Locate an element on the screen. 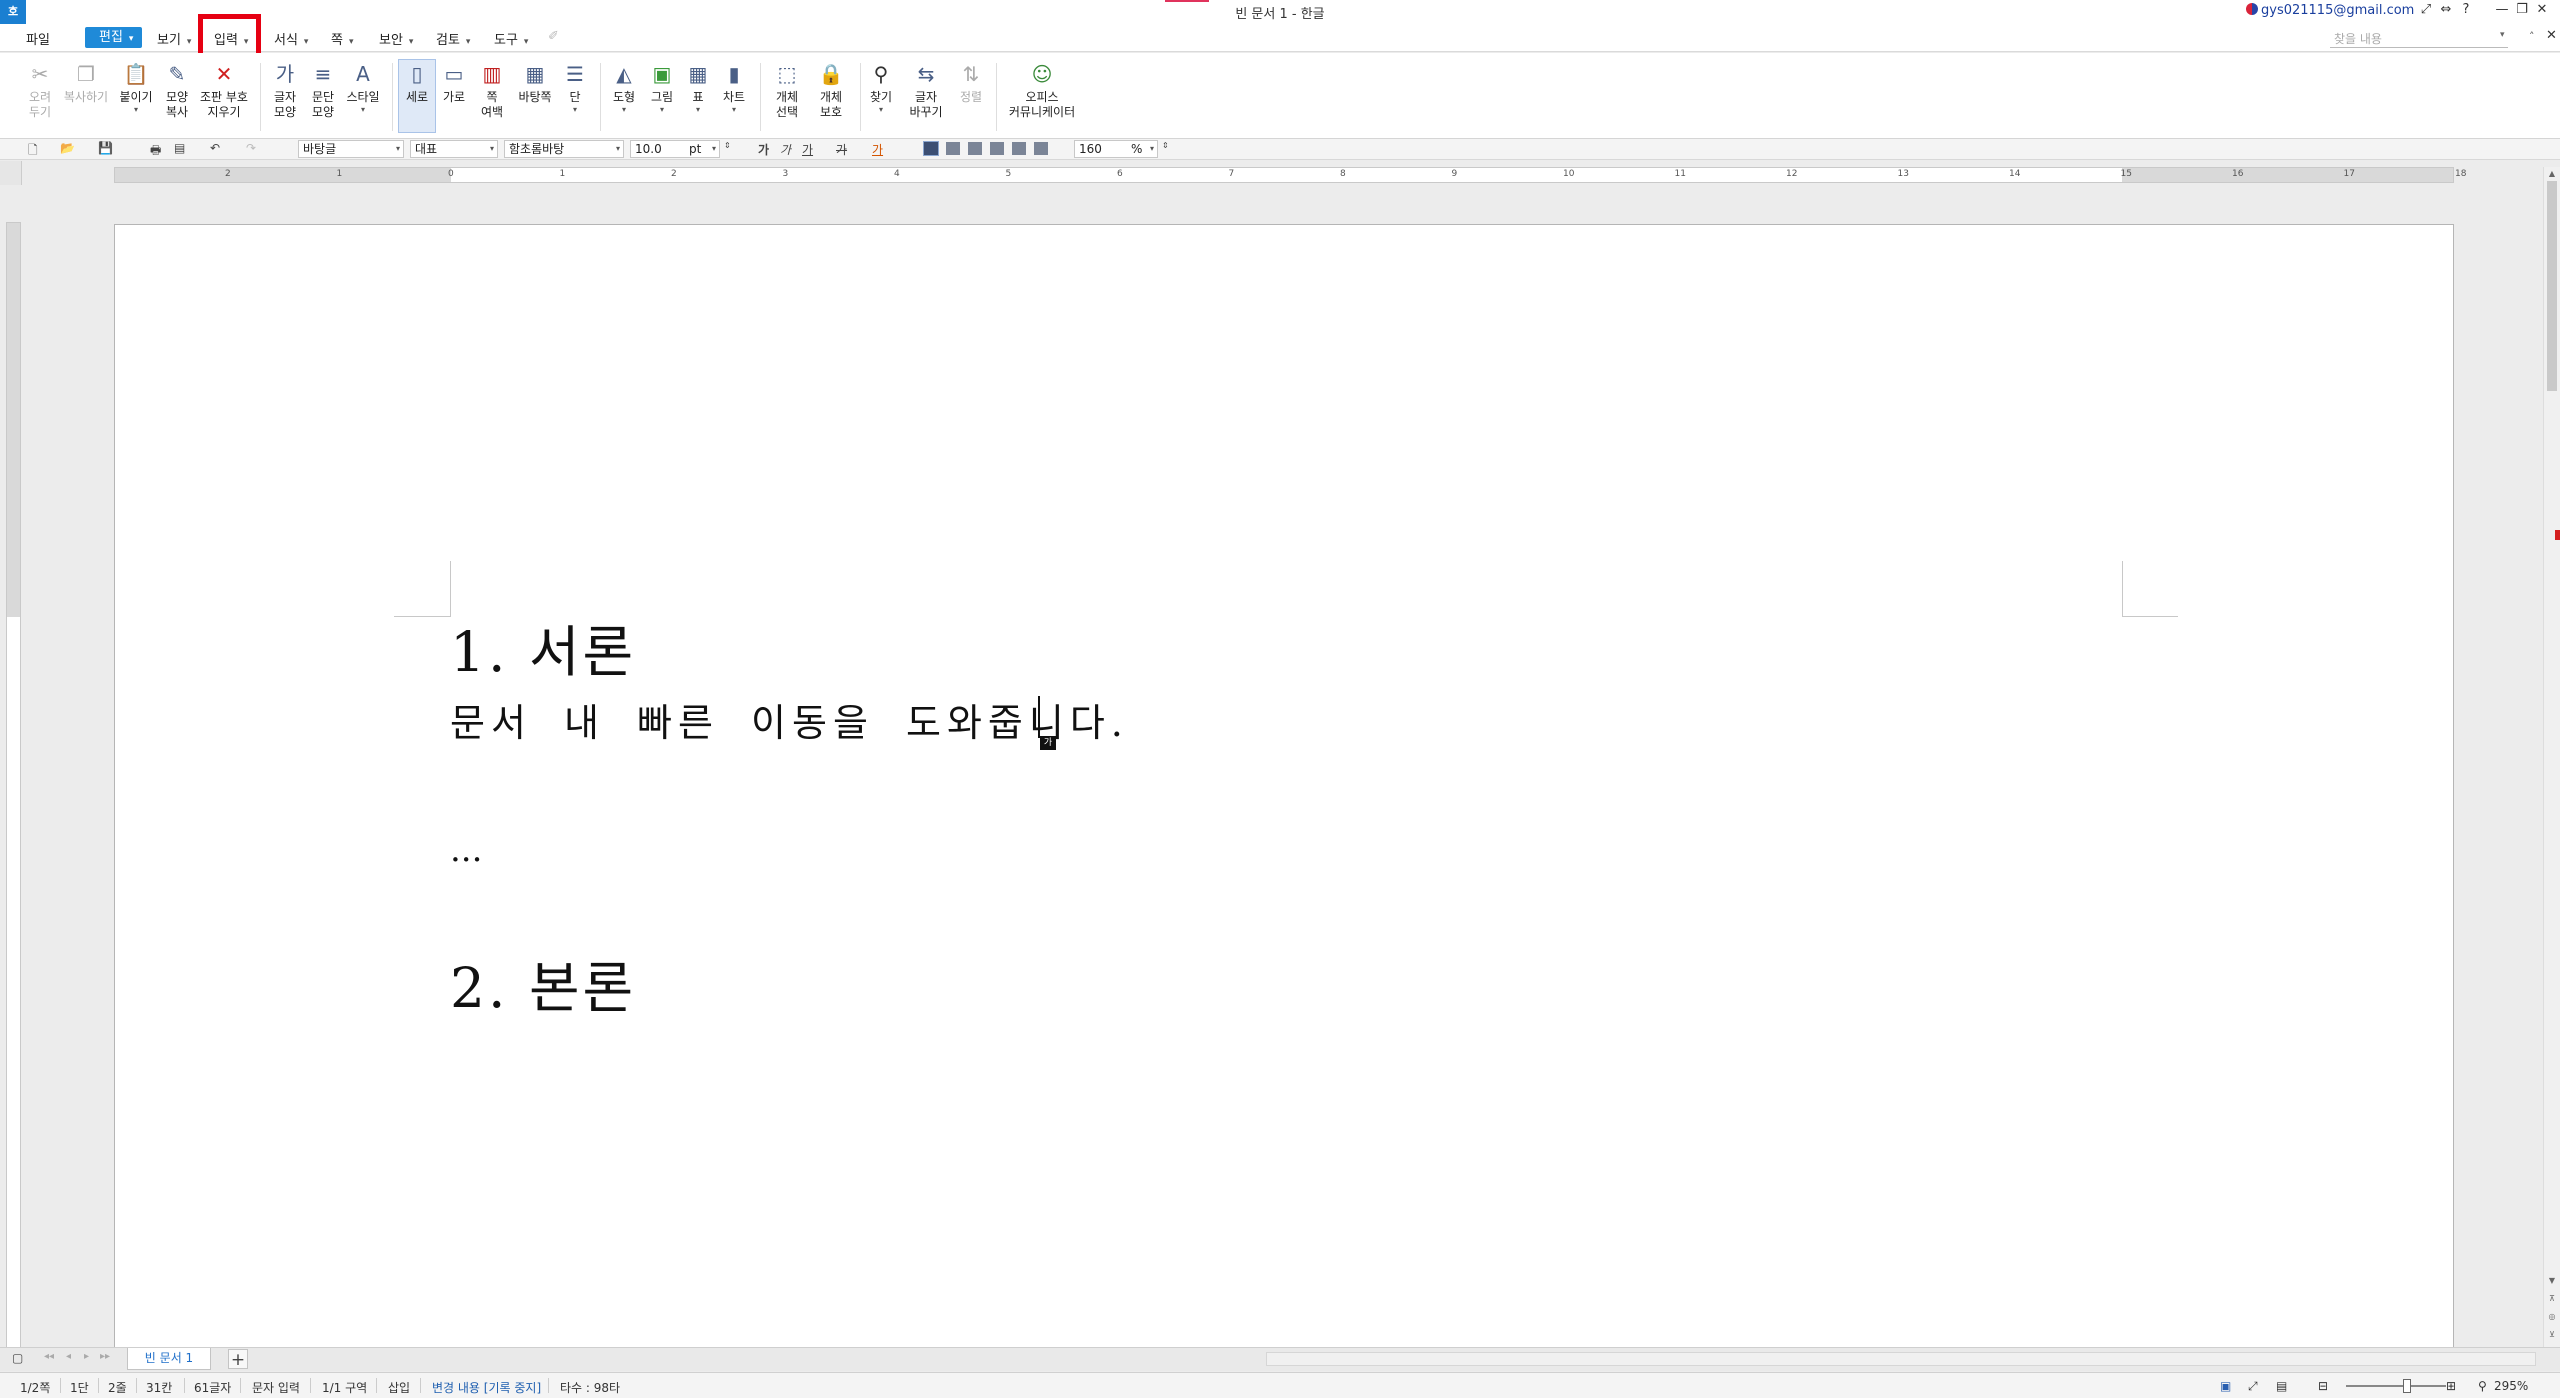 The height and width of the screenshot is (1398, 2560). cut-button: ✂ 오려 두기 is located at coordinates (40, 90).